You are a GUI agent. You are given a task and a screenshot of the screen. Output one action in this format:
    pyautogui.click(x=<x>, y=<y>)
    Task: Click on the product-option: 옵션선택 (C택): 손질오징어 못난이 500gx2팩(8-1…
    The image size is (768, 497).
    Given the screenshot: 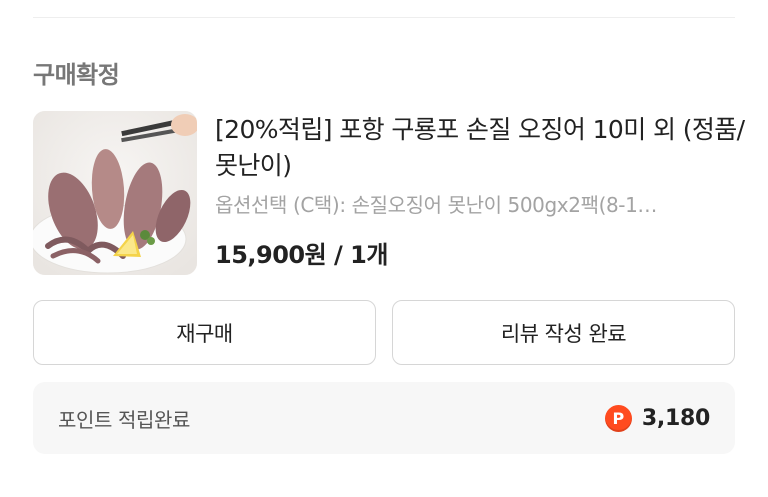 What is the action you would take?
    pyautogui.click(x=436, y=205)
    